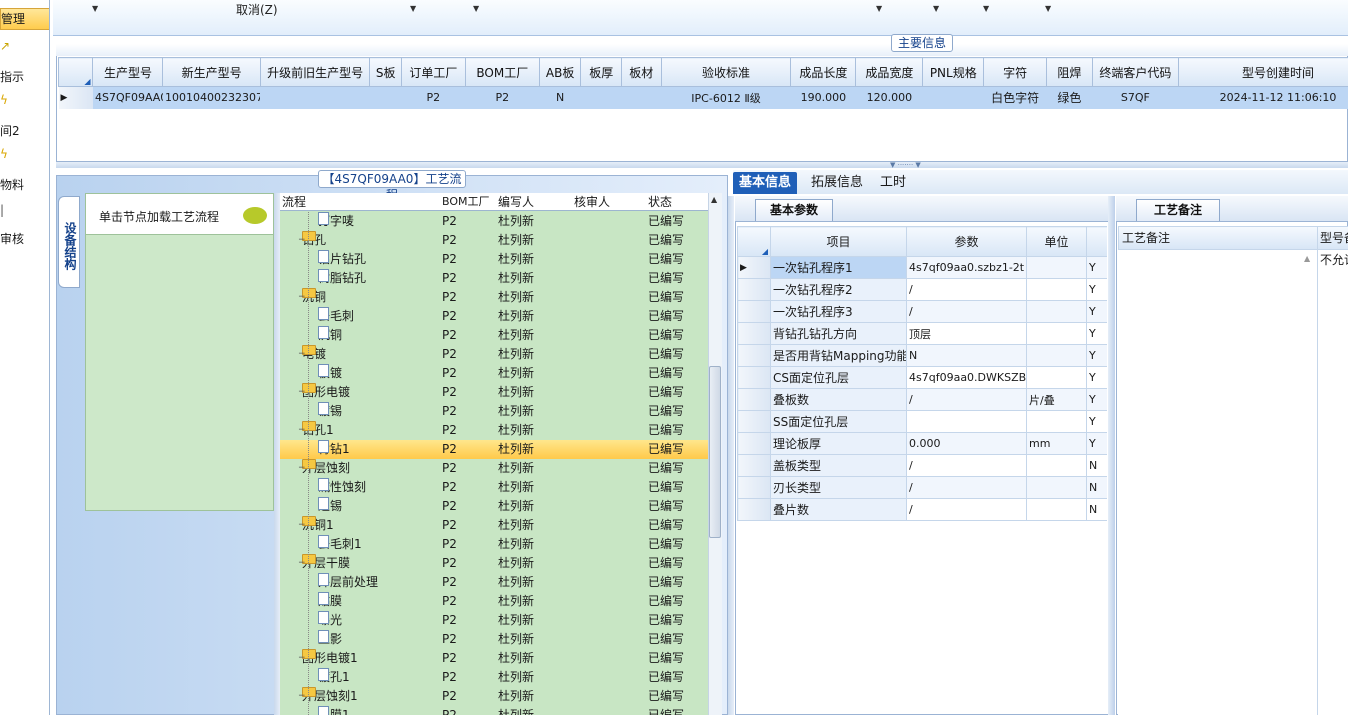 The height and width of the screenshot is (715, 1348). What do you see at coordinates (966, 443) in the screenshot?
I see `param-cell-param: 0.000` at bounding box center [966, 443].